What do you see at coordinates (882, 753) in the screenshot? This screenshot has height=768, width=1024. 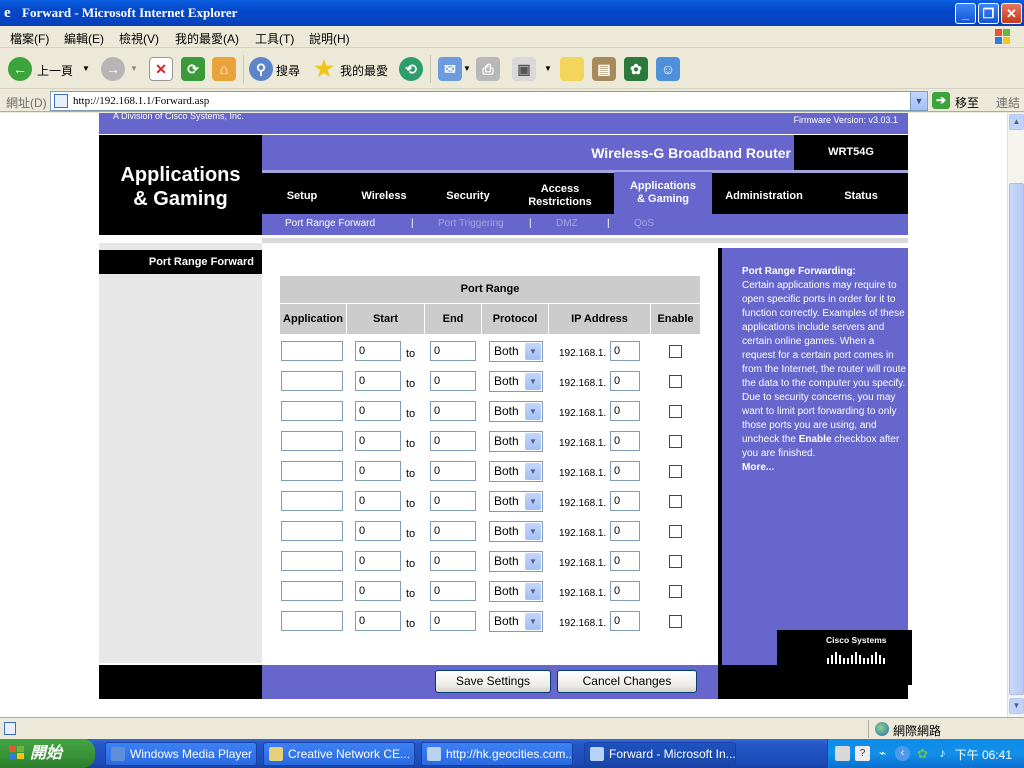 I see `network-icon: ⌁` at bounding box center [882, 753].